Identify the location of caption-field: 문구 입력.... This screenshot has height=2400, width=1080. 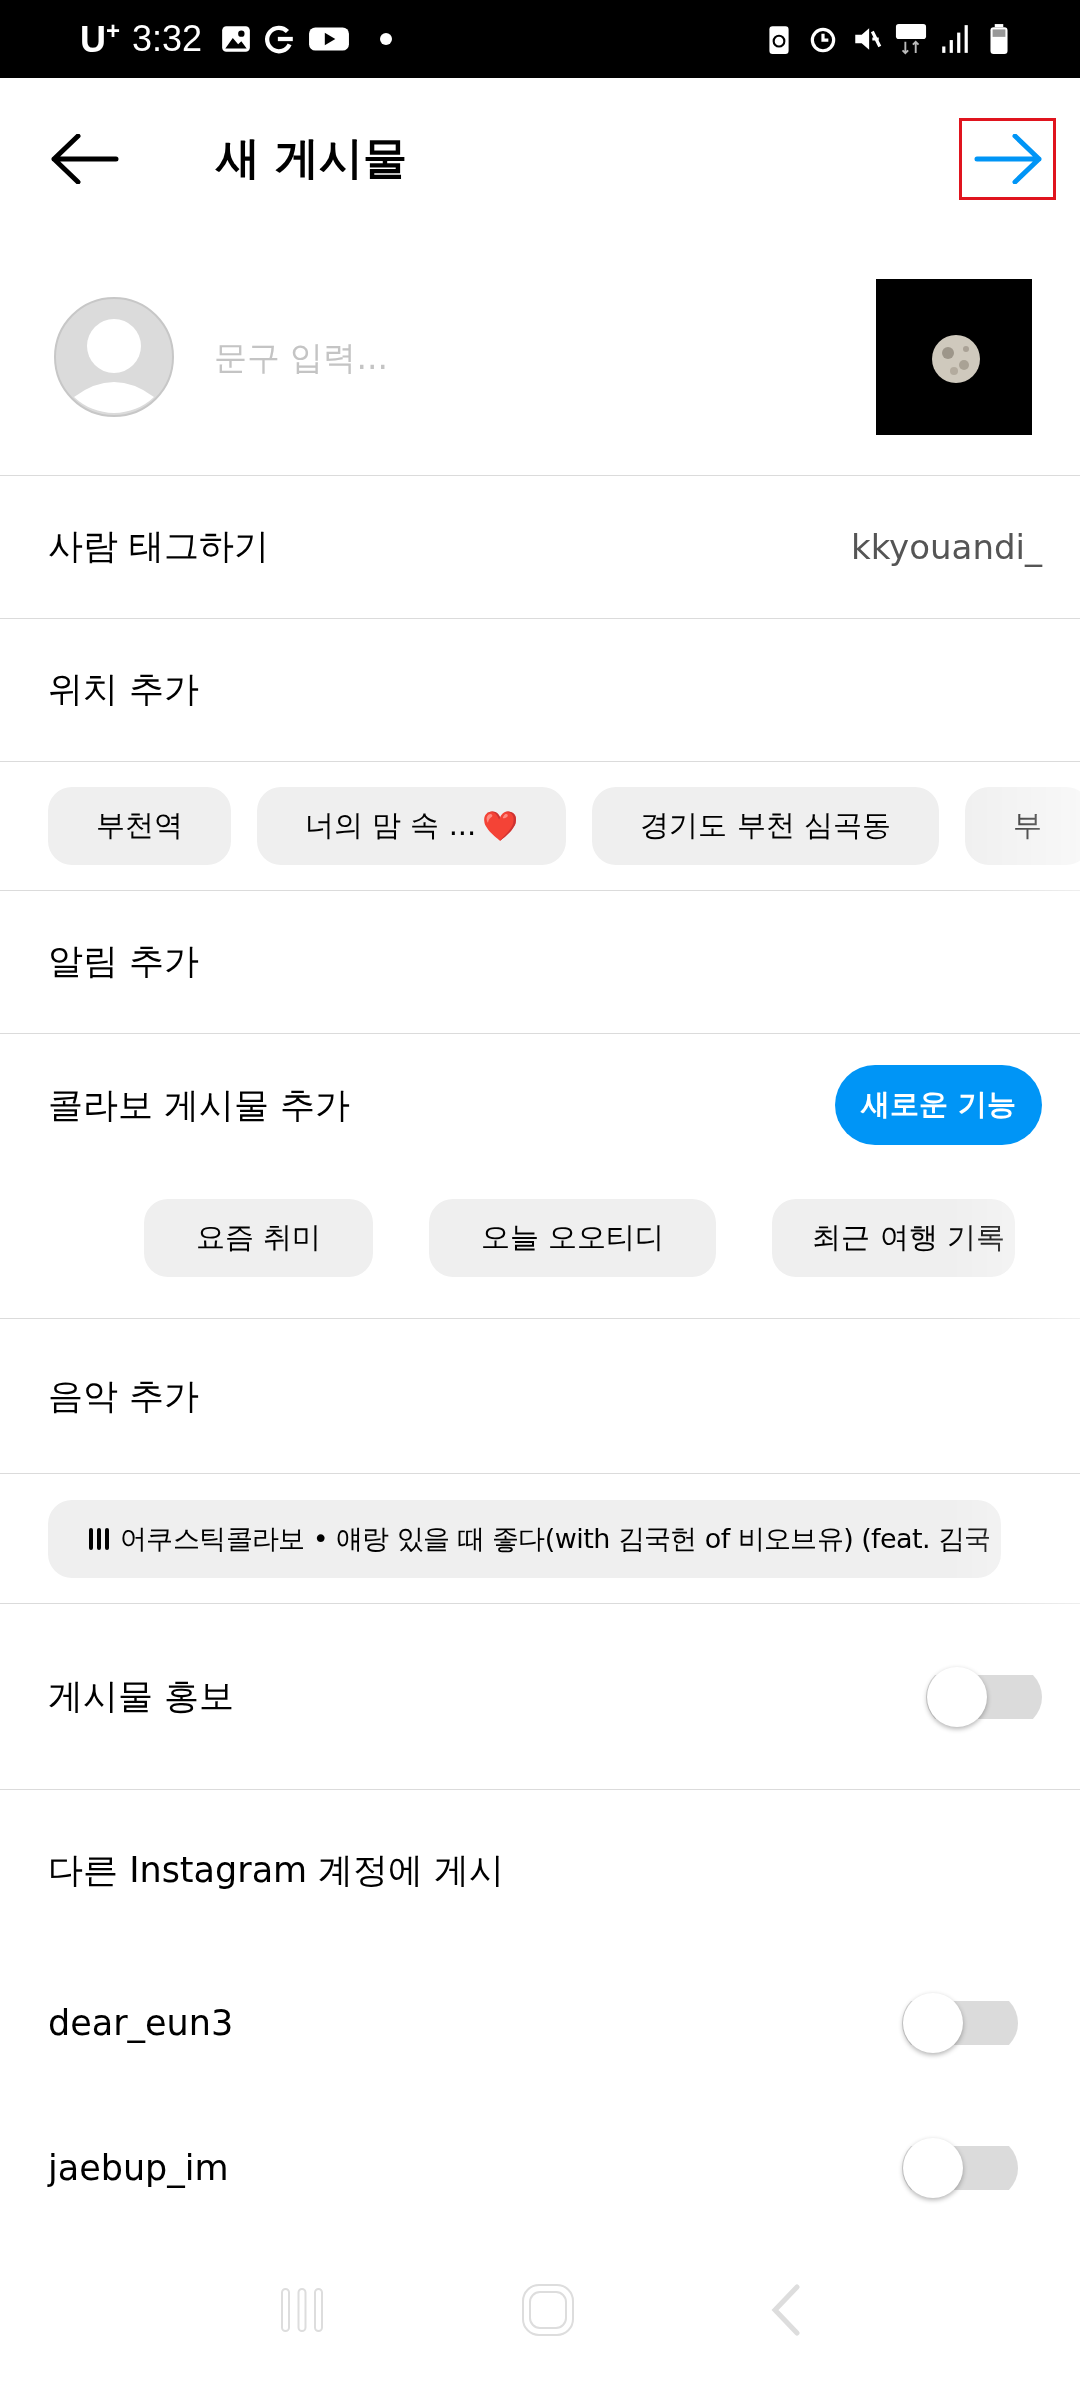
(544, 357).